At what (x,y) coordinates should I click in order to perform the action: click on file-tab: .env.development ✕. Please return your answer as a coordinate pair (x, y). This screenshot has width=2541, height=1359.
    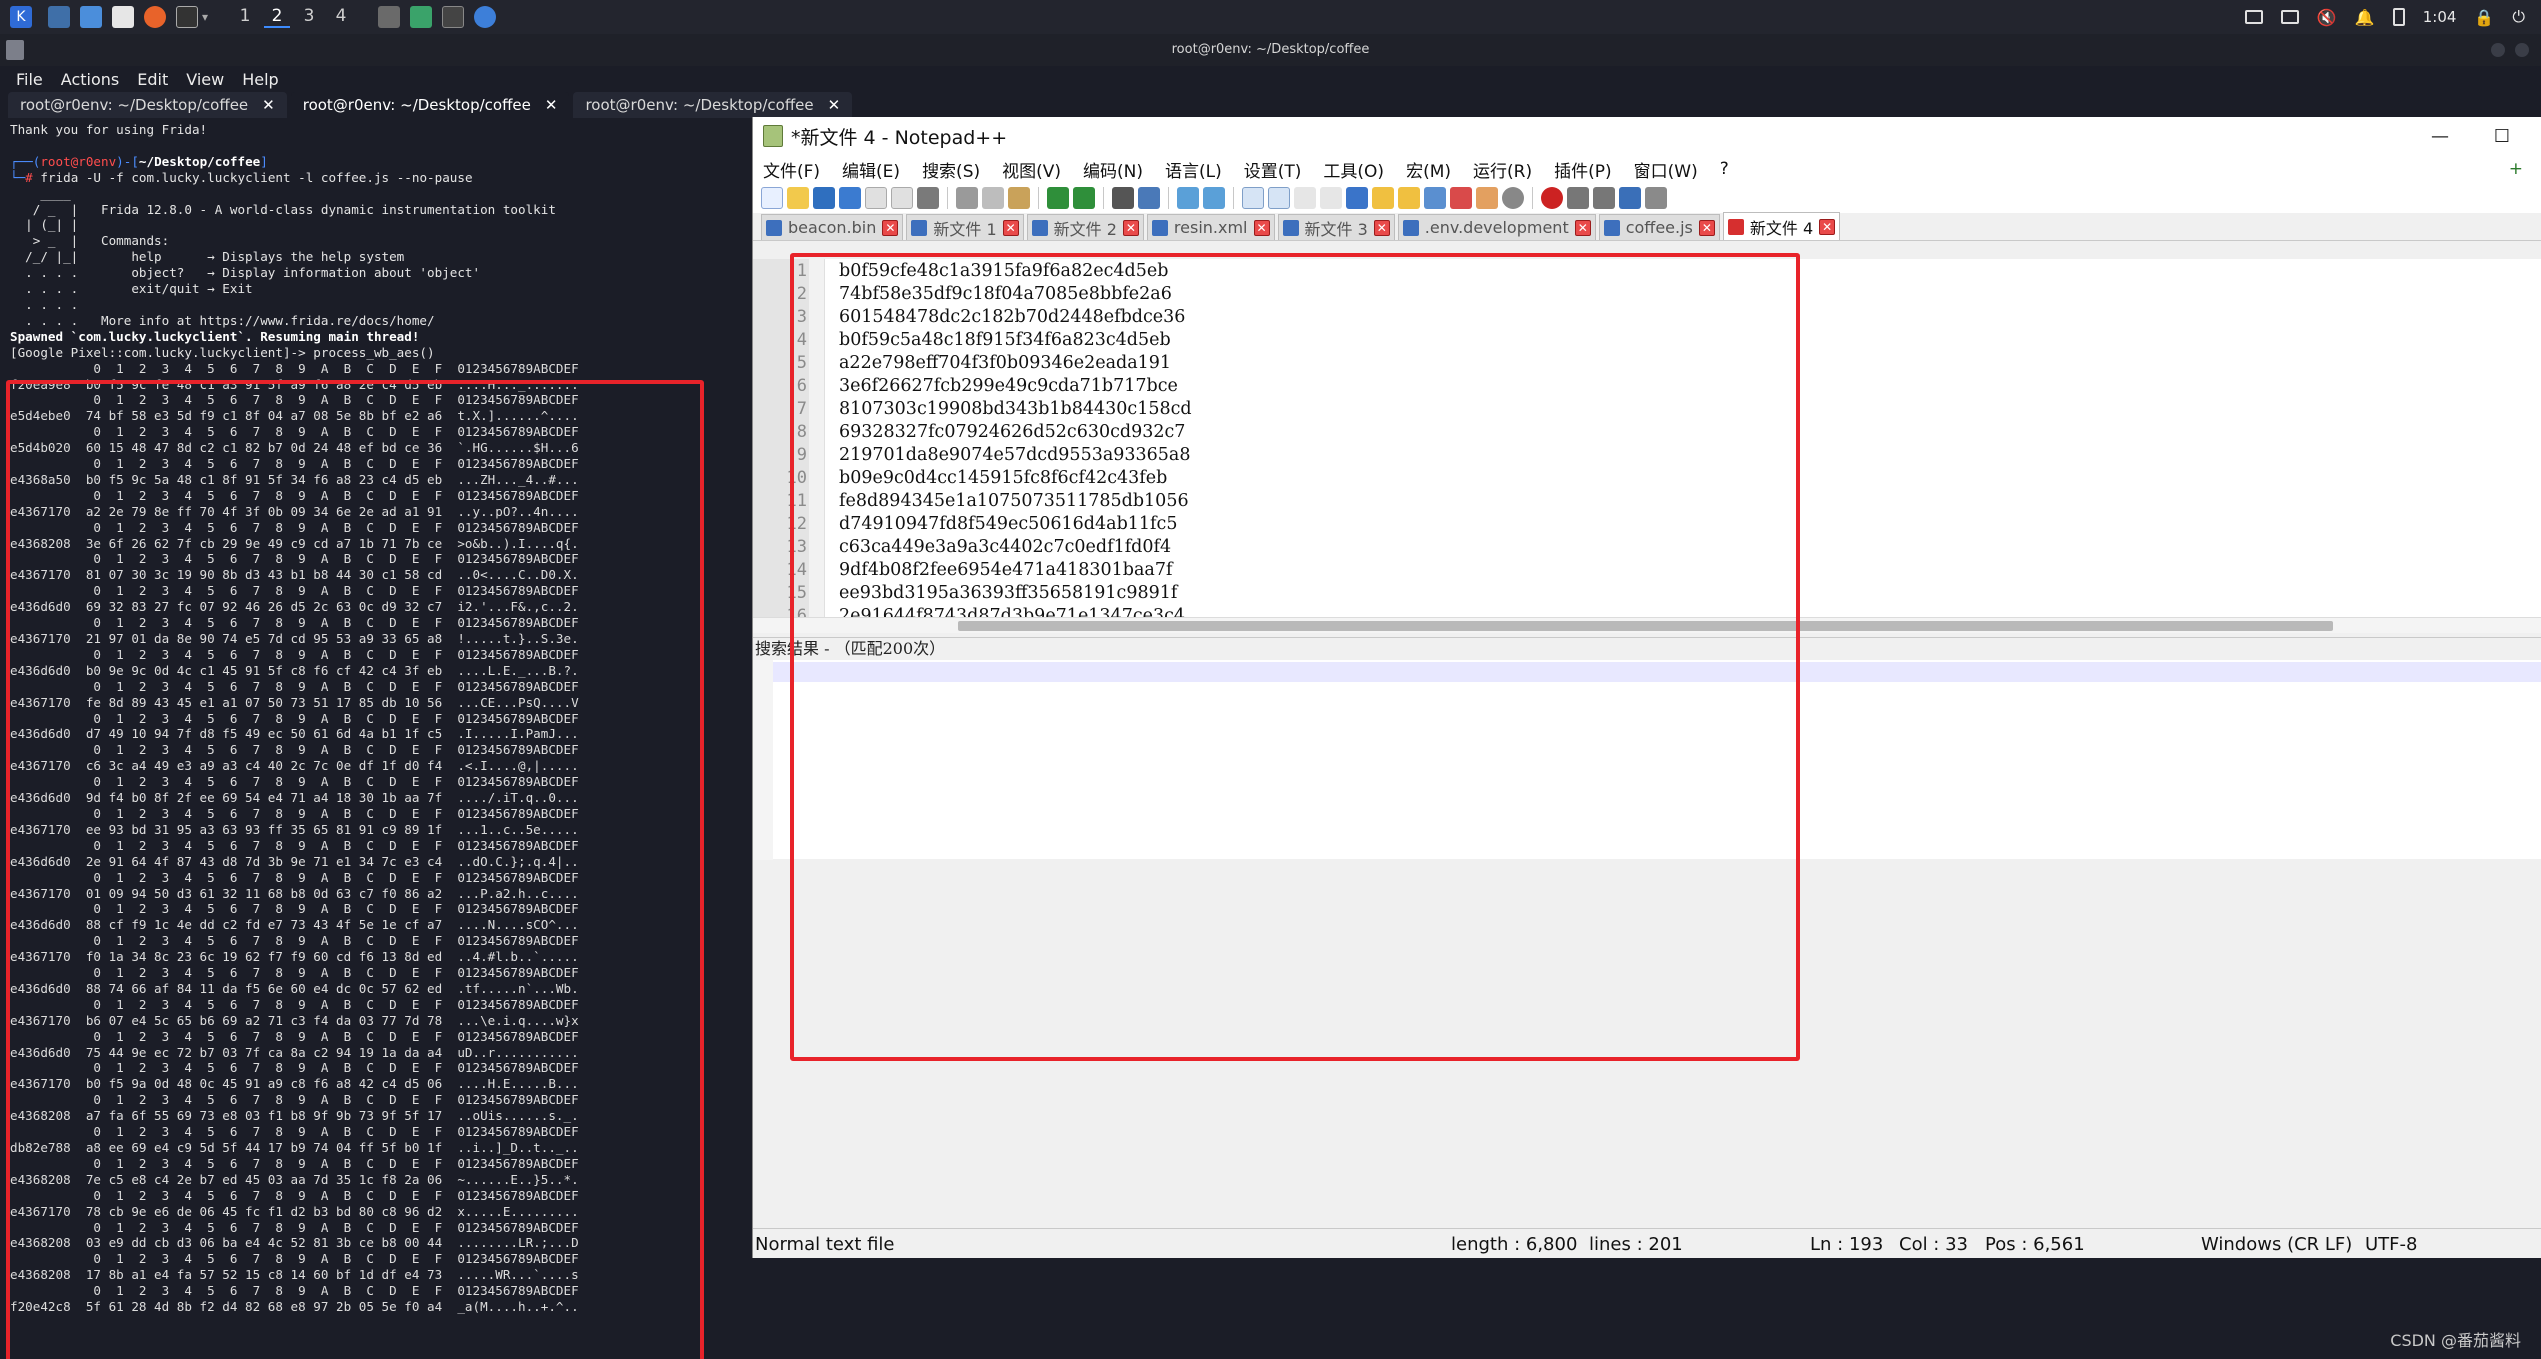
    Looking at the image, I should click on (1496, 227).